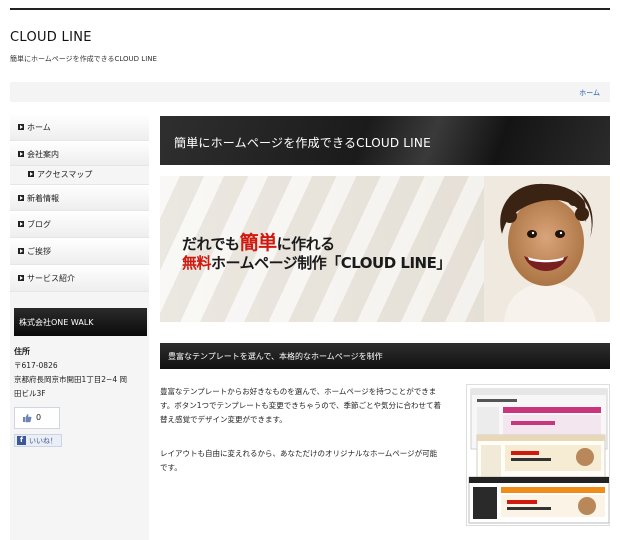  What do you see at coordinates (211, 244) in the screenshot?
I see `hero-text: だれでも` at bounding box center [211, 244].